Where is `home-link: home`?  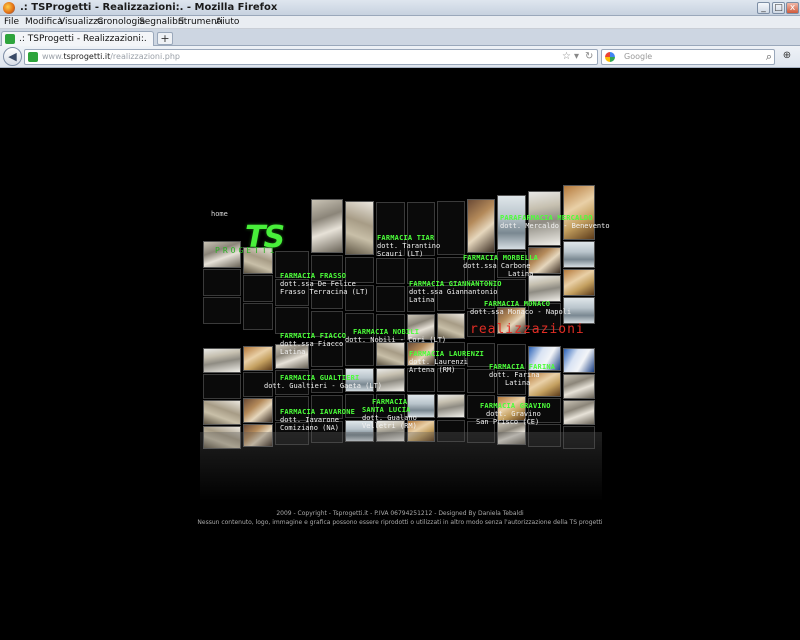
home-link: home is located at coordinates (219, 214).